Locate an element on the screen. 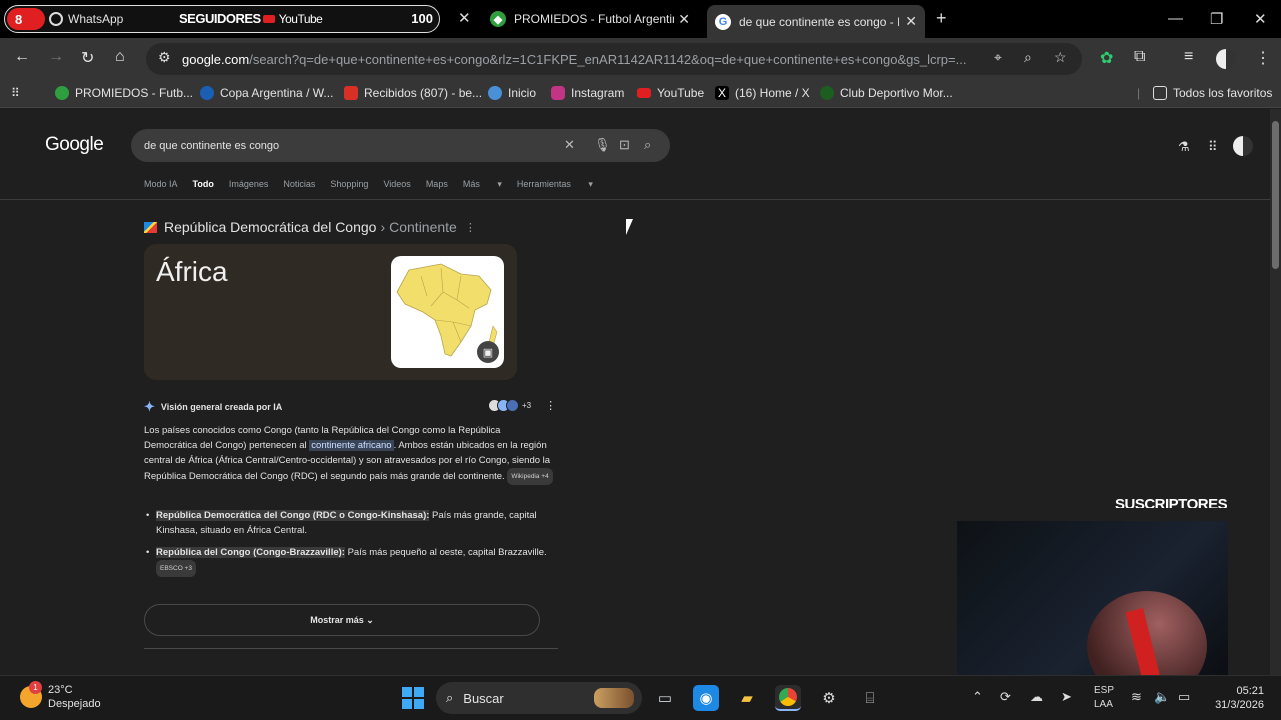 The width and height of the screenshot is (1281, 720). tab-label-seguidores: SEGUIDORES YouTube is located at coordinates (251, 18).